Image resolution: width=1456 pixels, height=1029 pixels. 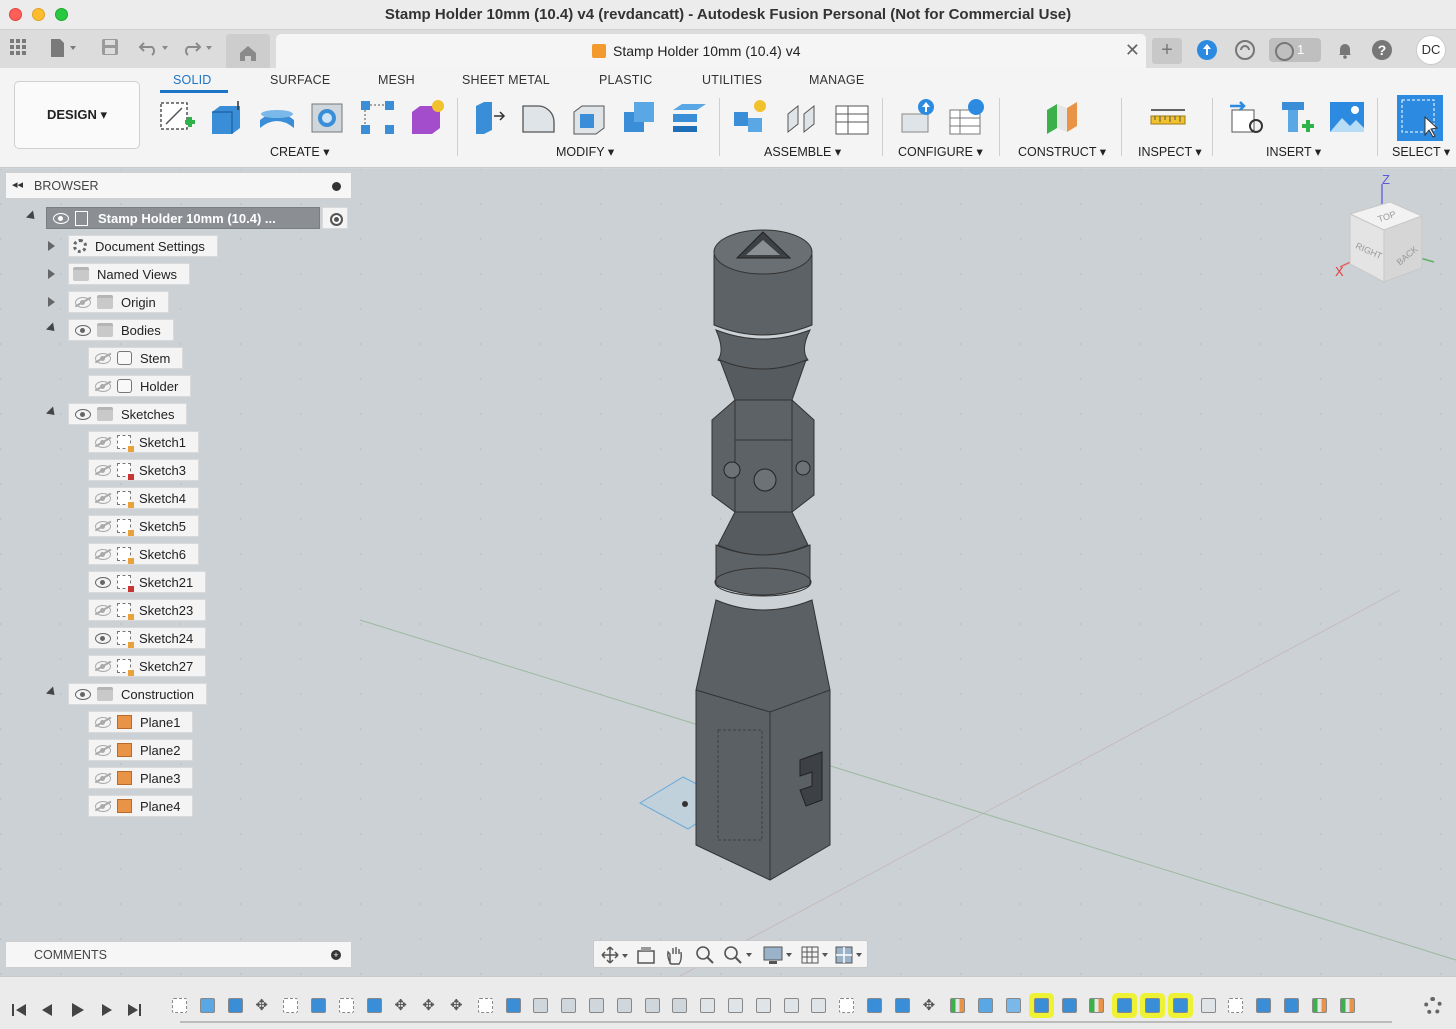 What do you see at coordinates (121, 330) in the screenshot?
I see `tree-node: Bodies` at bounding box center [121, 330].